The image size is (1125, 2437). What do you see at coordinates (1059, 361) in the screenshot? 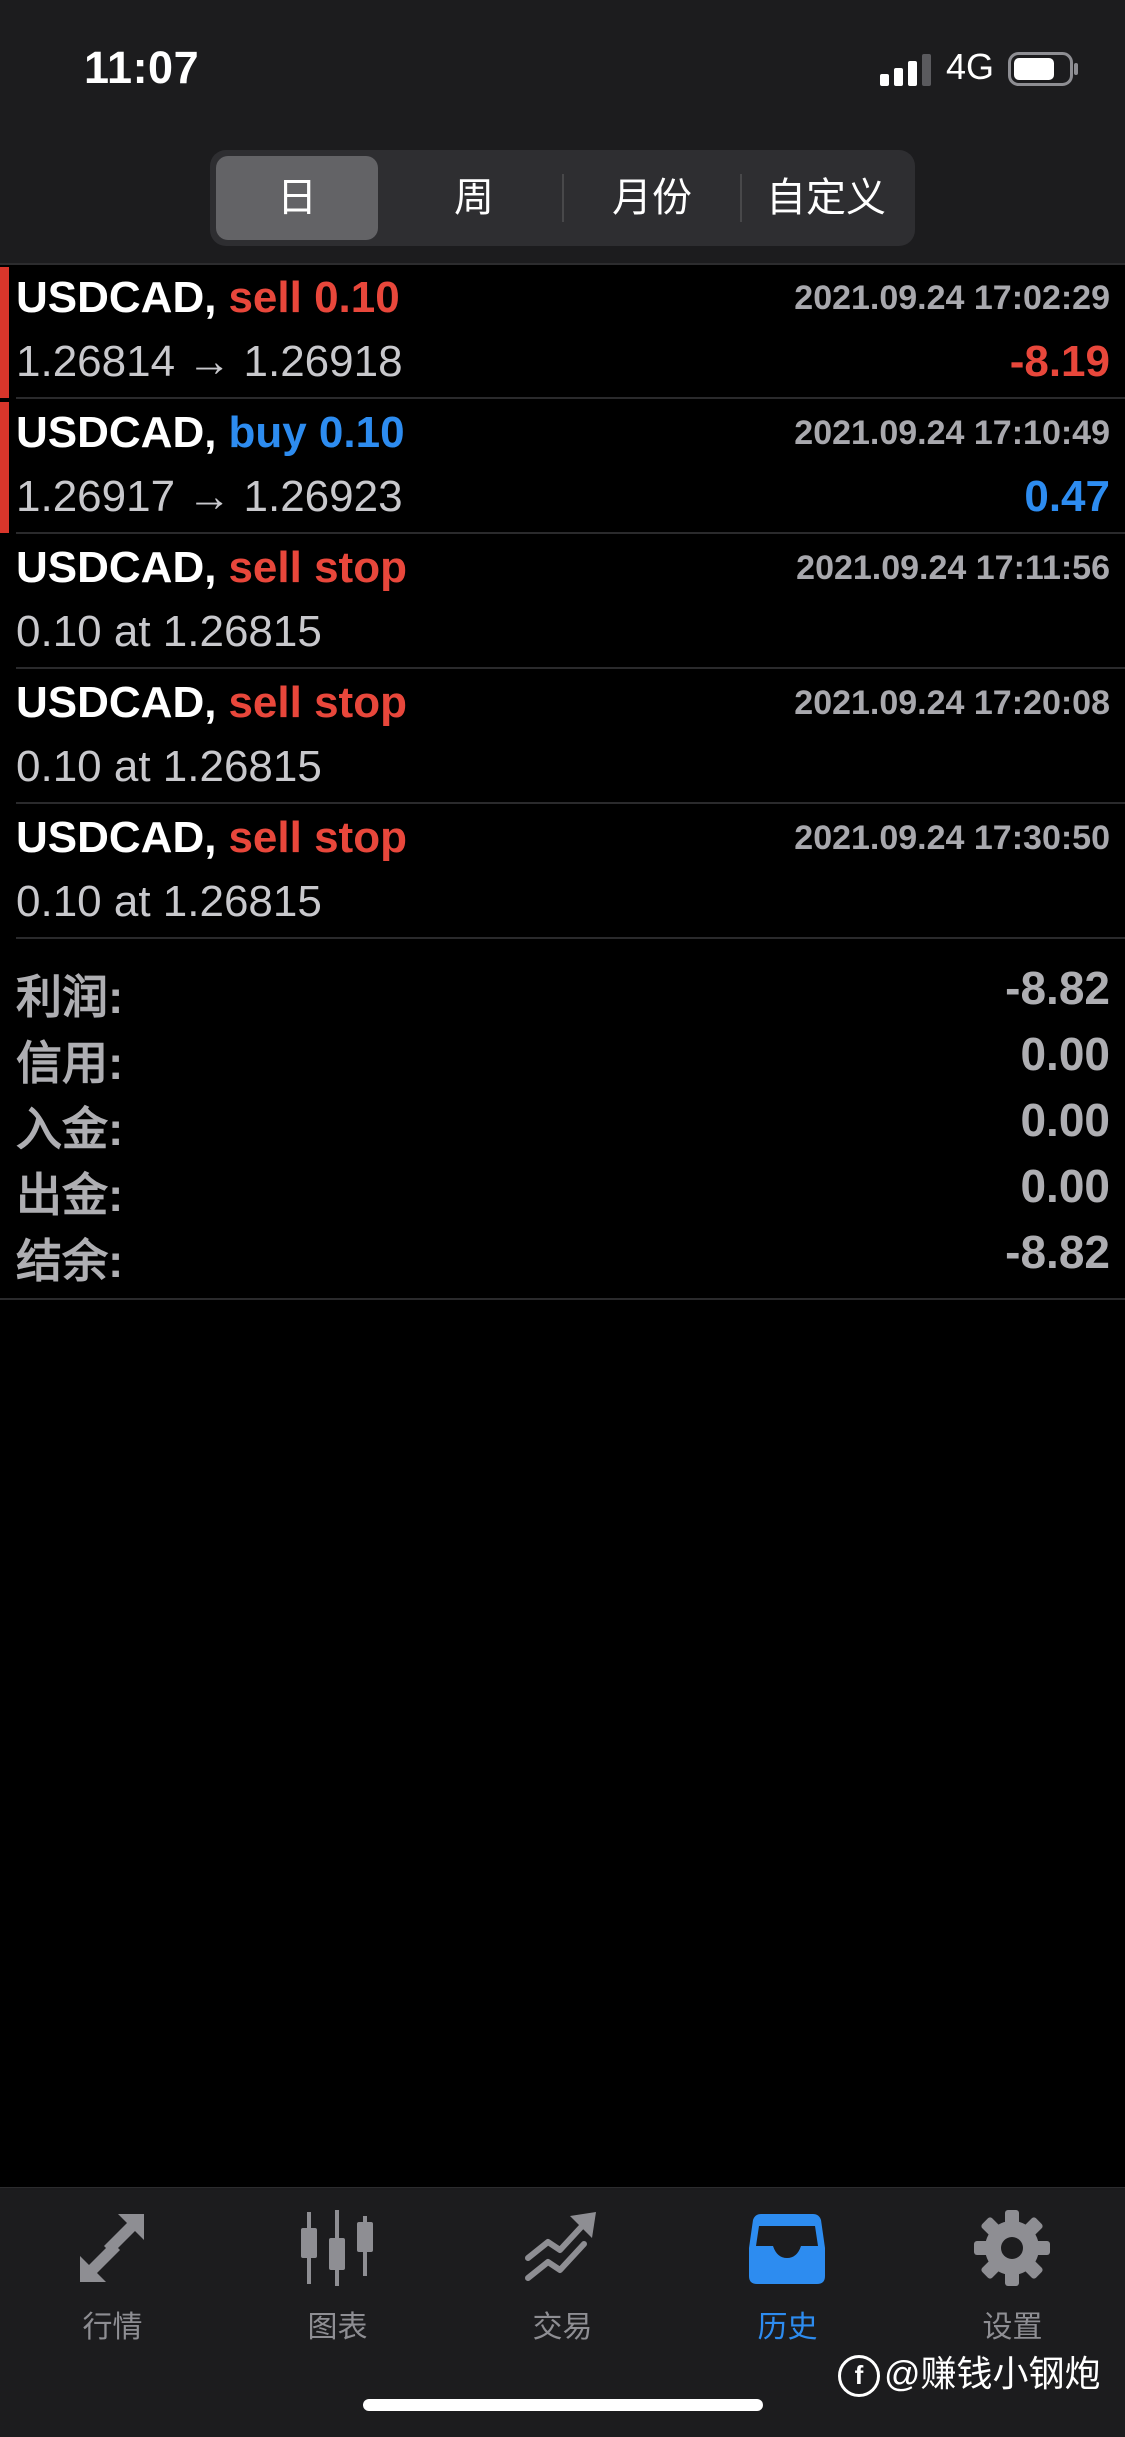
I see `row-profit: -8.19` at bounding box center [1059, 361].